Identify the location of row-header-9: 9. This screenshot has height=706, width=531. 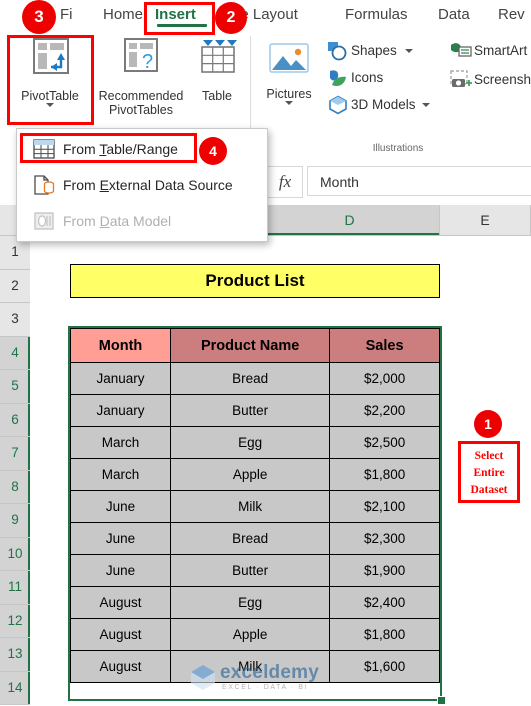
(15, 521).